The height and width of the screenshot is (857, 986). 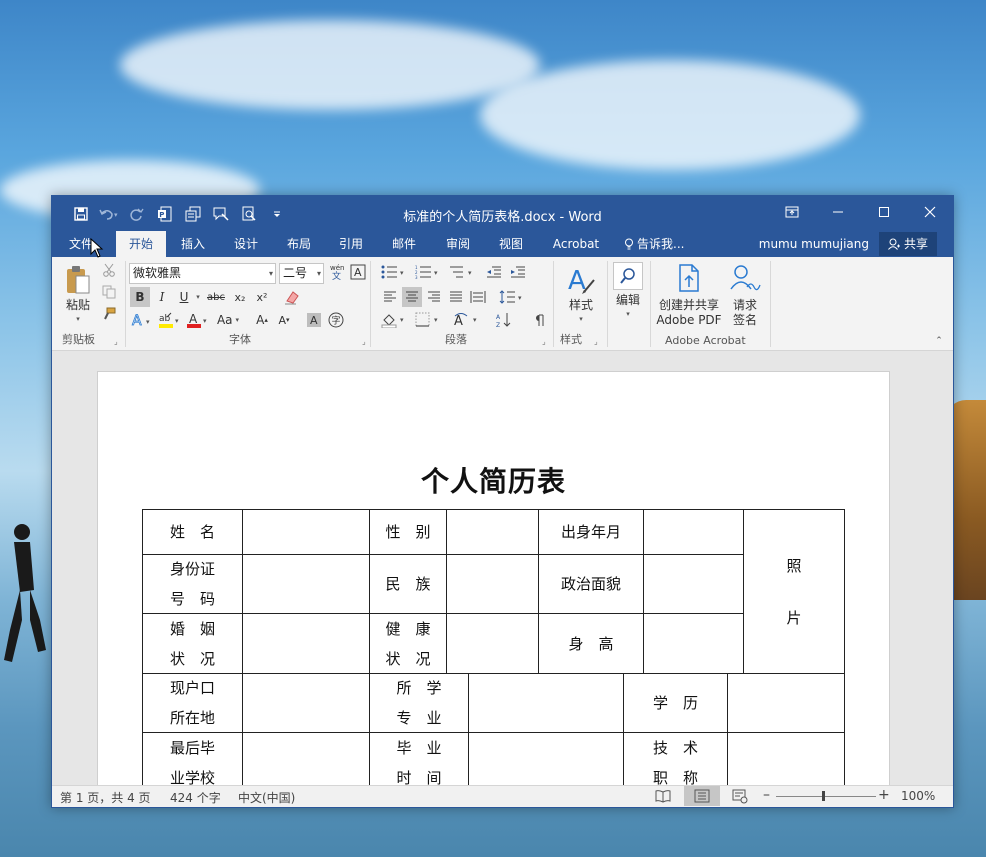 I want to click on bold-button: B, so click(x=140, y=297).